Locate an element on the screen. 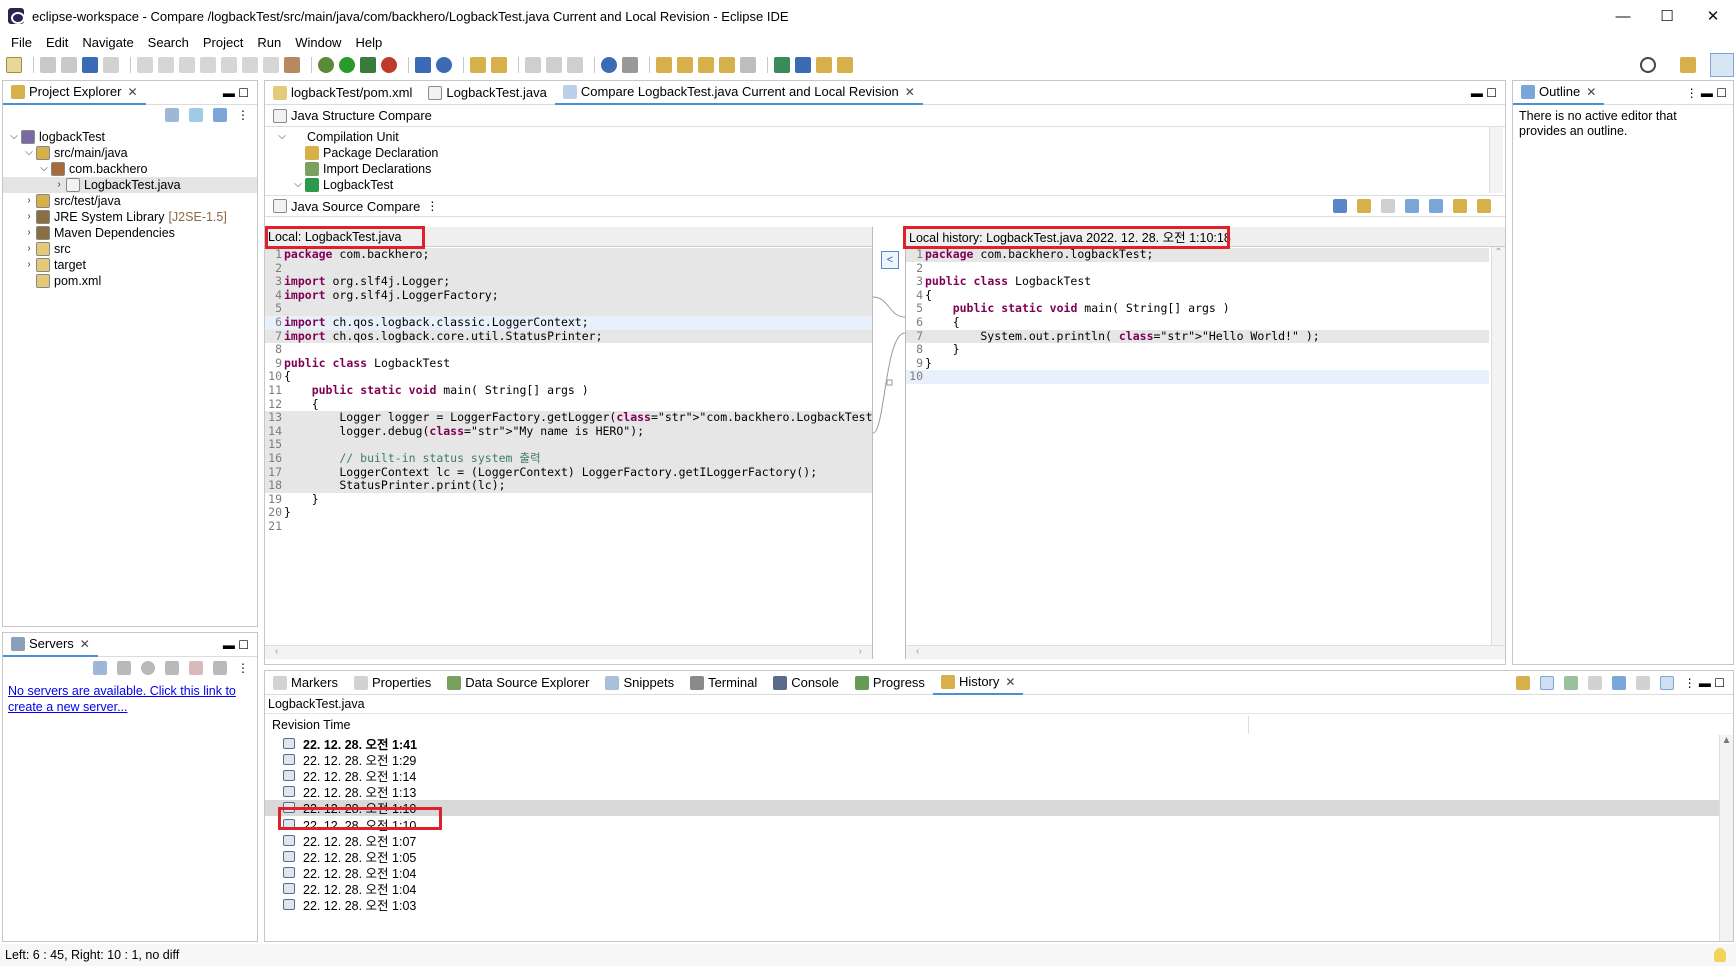 The image size is (1736, 966). new-java-project-icon is located at coordinates (423, 65).